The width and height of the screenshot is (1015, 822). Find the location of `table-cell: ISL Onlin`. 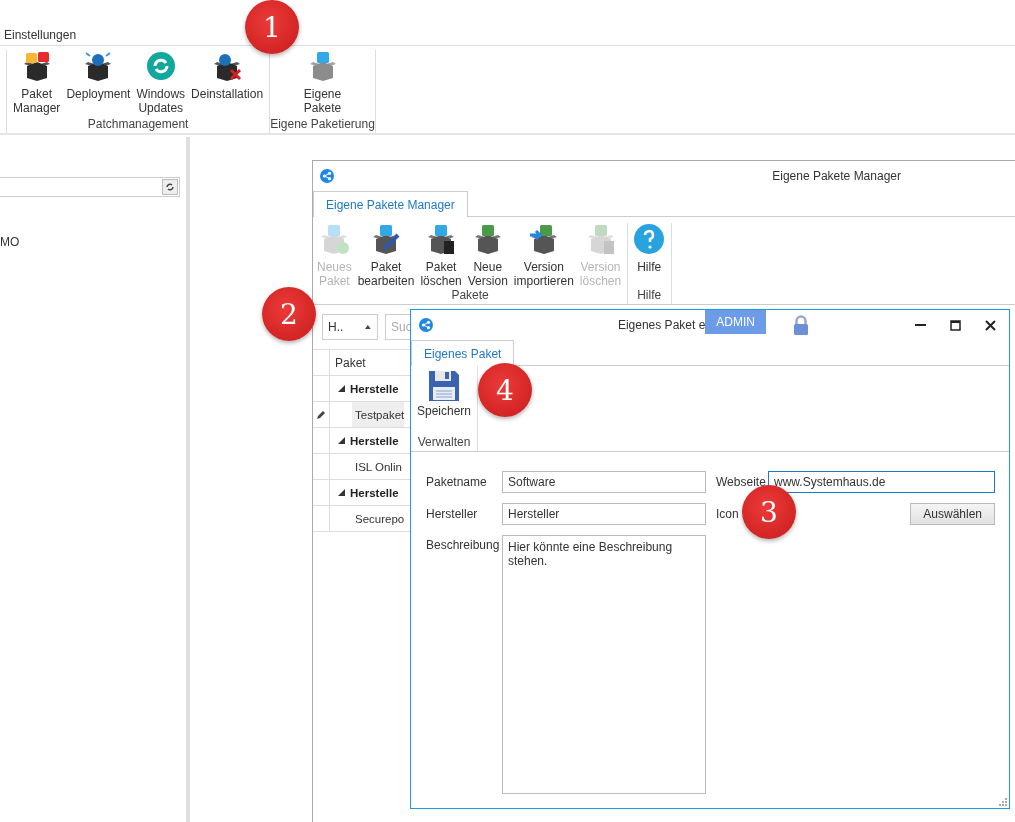

table-cell: ISL Onlin is located at coordinates (377, 466).